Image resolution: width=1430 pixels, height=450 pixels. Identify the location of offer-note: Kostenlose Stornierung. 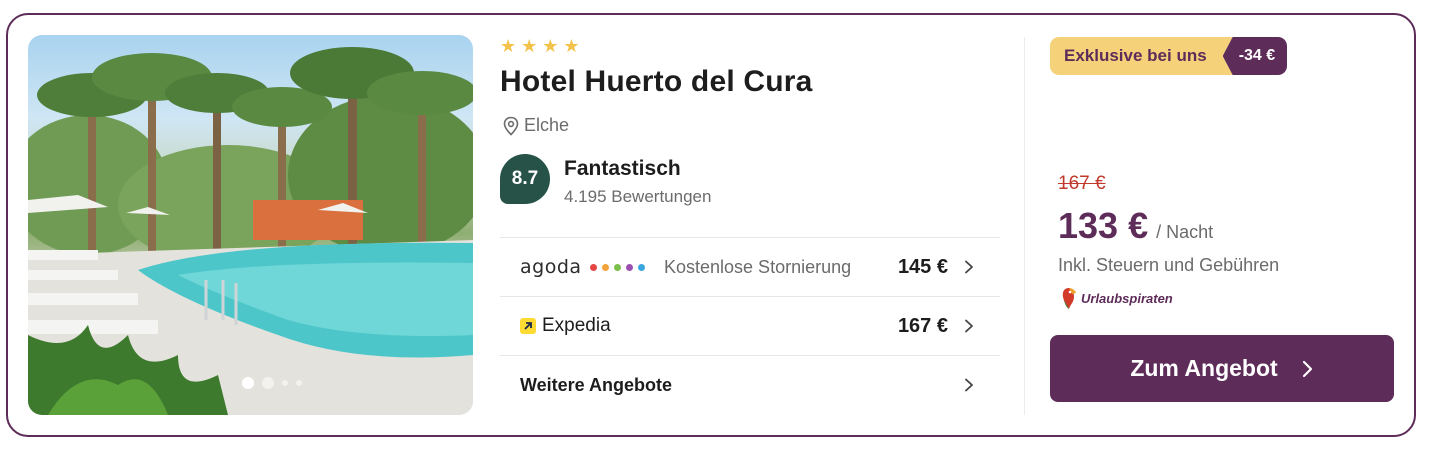
(758, 266).